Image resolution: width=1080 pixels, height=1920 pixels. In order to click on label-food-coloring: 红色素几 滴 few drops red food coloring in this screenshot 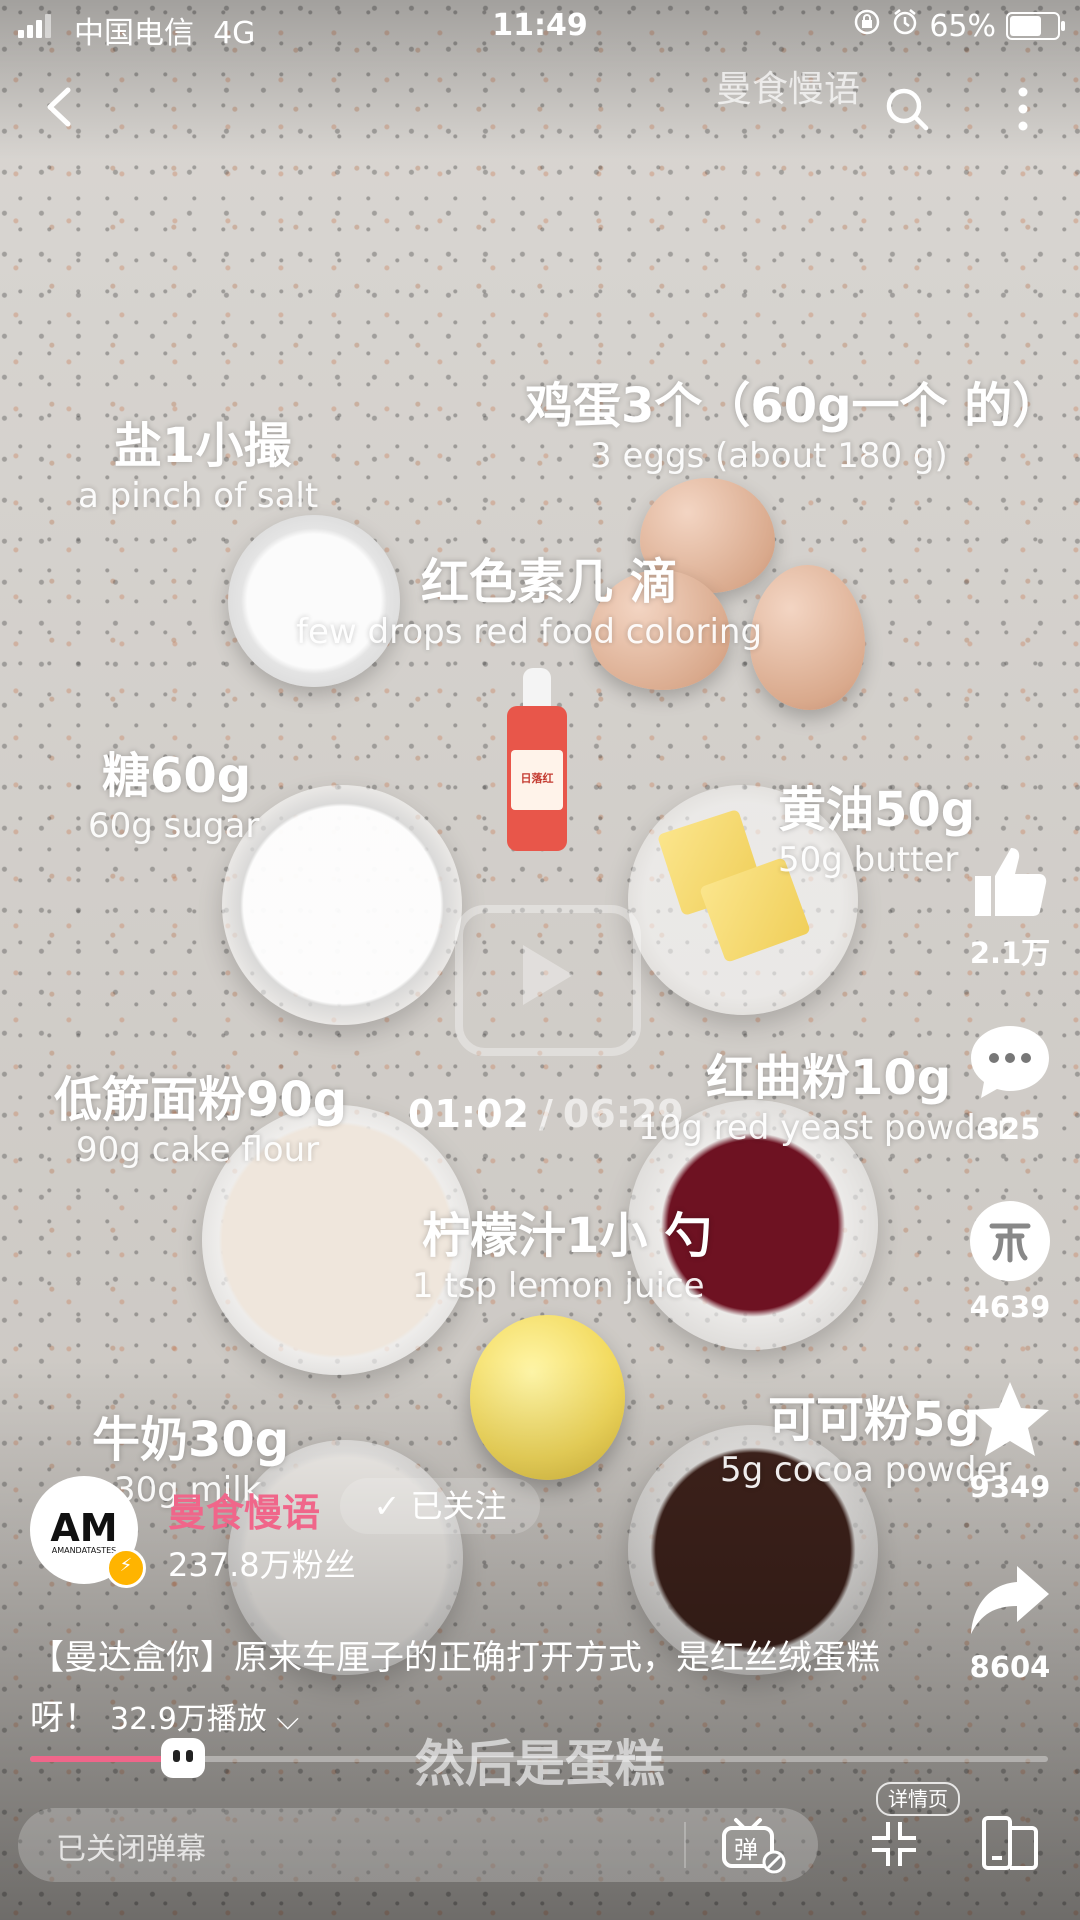, I will do `click(529, 603)`.